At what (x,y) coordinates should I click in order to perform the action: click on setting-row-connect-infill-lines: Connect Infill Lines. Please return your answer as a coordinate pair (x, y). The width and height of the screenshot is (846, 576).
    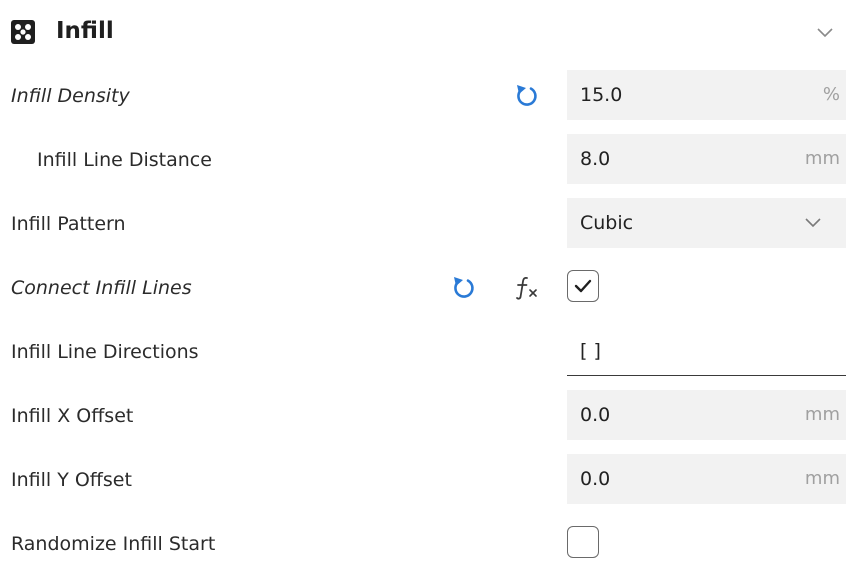
    Looking at the image, I should click on (423, 288).